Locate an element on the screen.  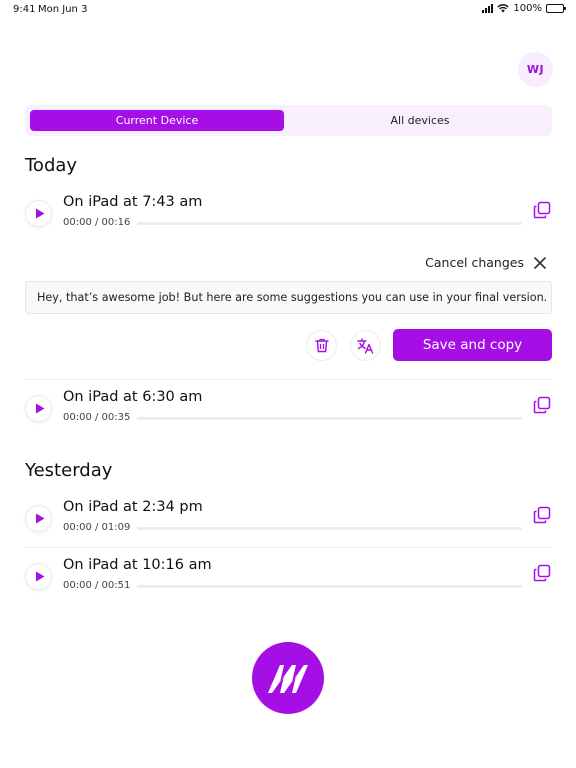
recording-row: On iPad at 7:43 am 00:00 / 00:16 is located at coordinates (288, 217).